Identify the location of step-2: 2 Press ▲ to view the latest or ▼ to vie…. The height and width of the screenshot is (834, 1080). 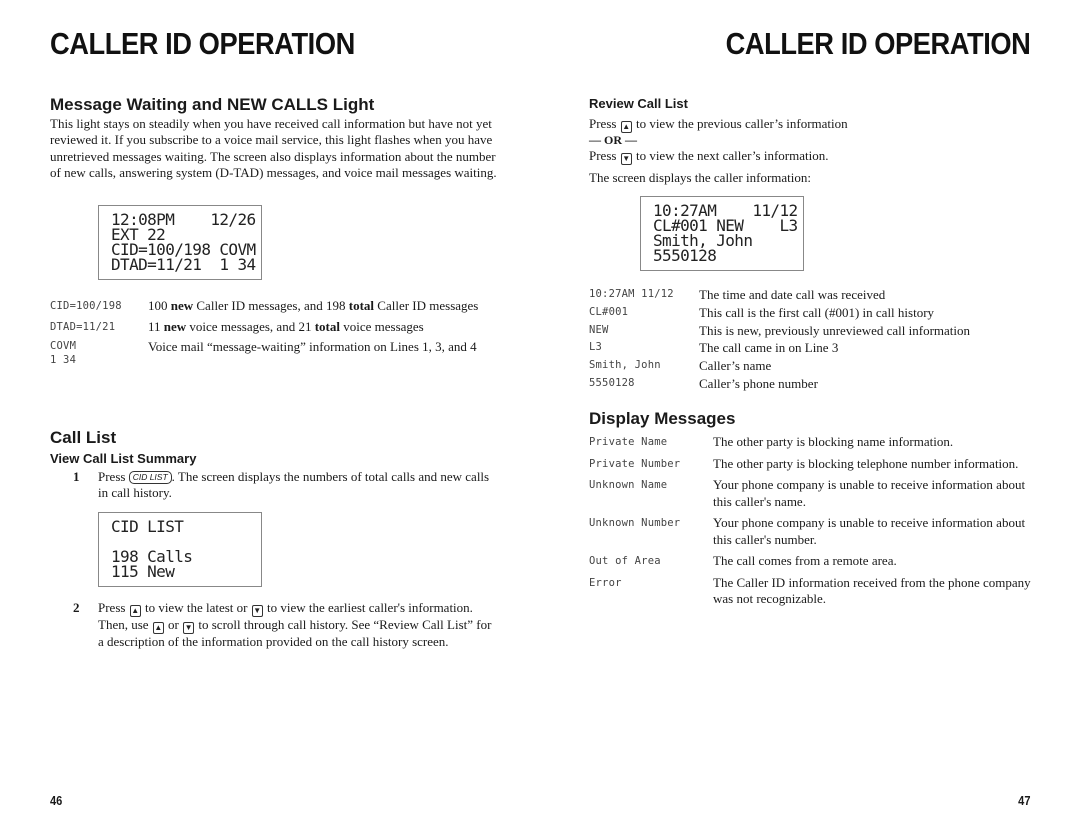
(288, 635).